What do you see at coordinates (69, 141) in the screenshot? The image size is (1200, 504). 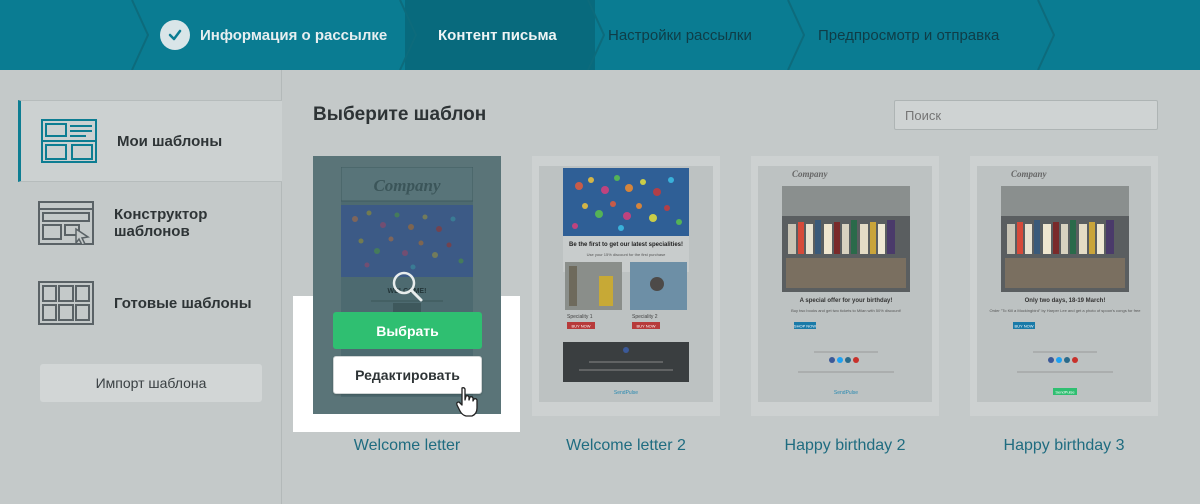 I see `layout-template-icon` at bounding box center [69, 141].